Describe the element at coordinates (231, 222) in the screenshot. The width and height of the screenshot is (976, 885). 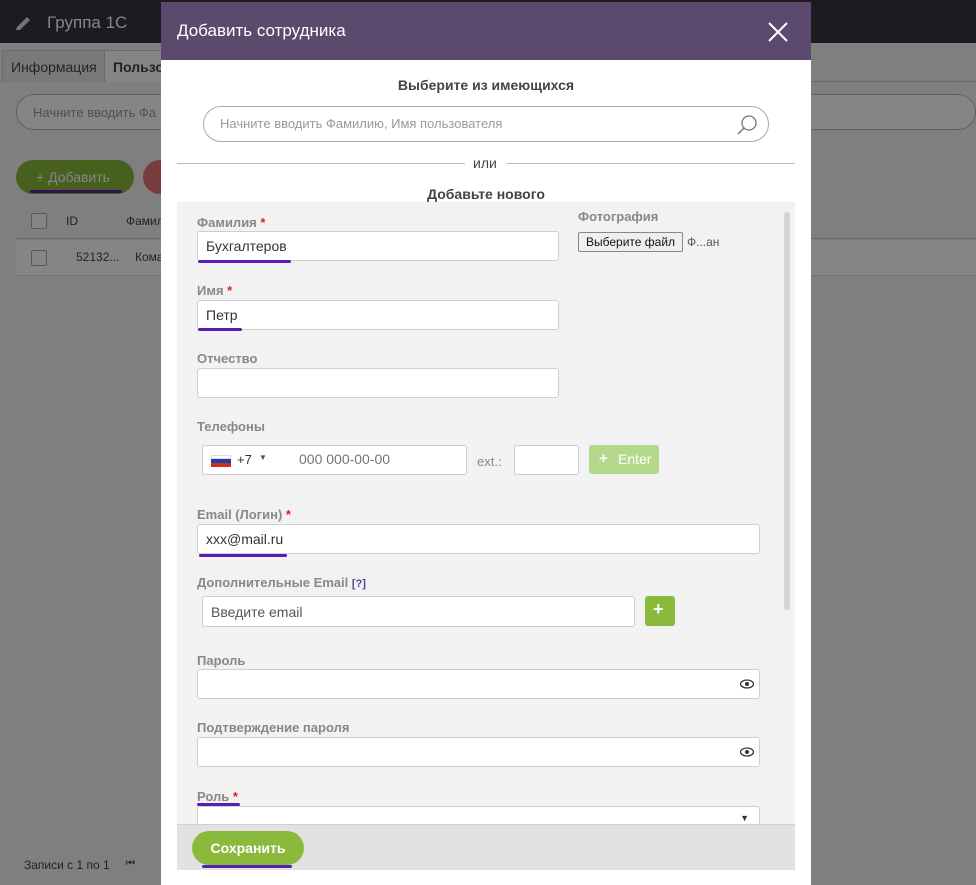
I see `last-name-label: Фамилия *` at that location.